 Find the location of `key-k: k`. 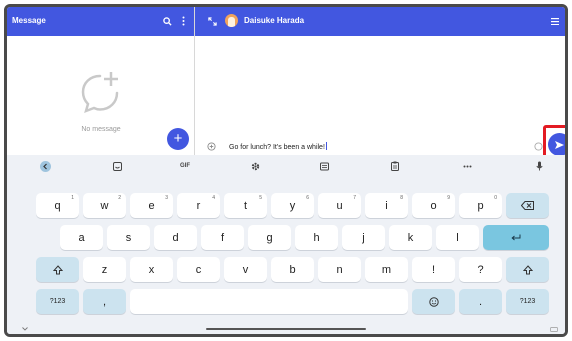

key-k: k is located at coordinates (410, 237).